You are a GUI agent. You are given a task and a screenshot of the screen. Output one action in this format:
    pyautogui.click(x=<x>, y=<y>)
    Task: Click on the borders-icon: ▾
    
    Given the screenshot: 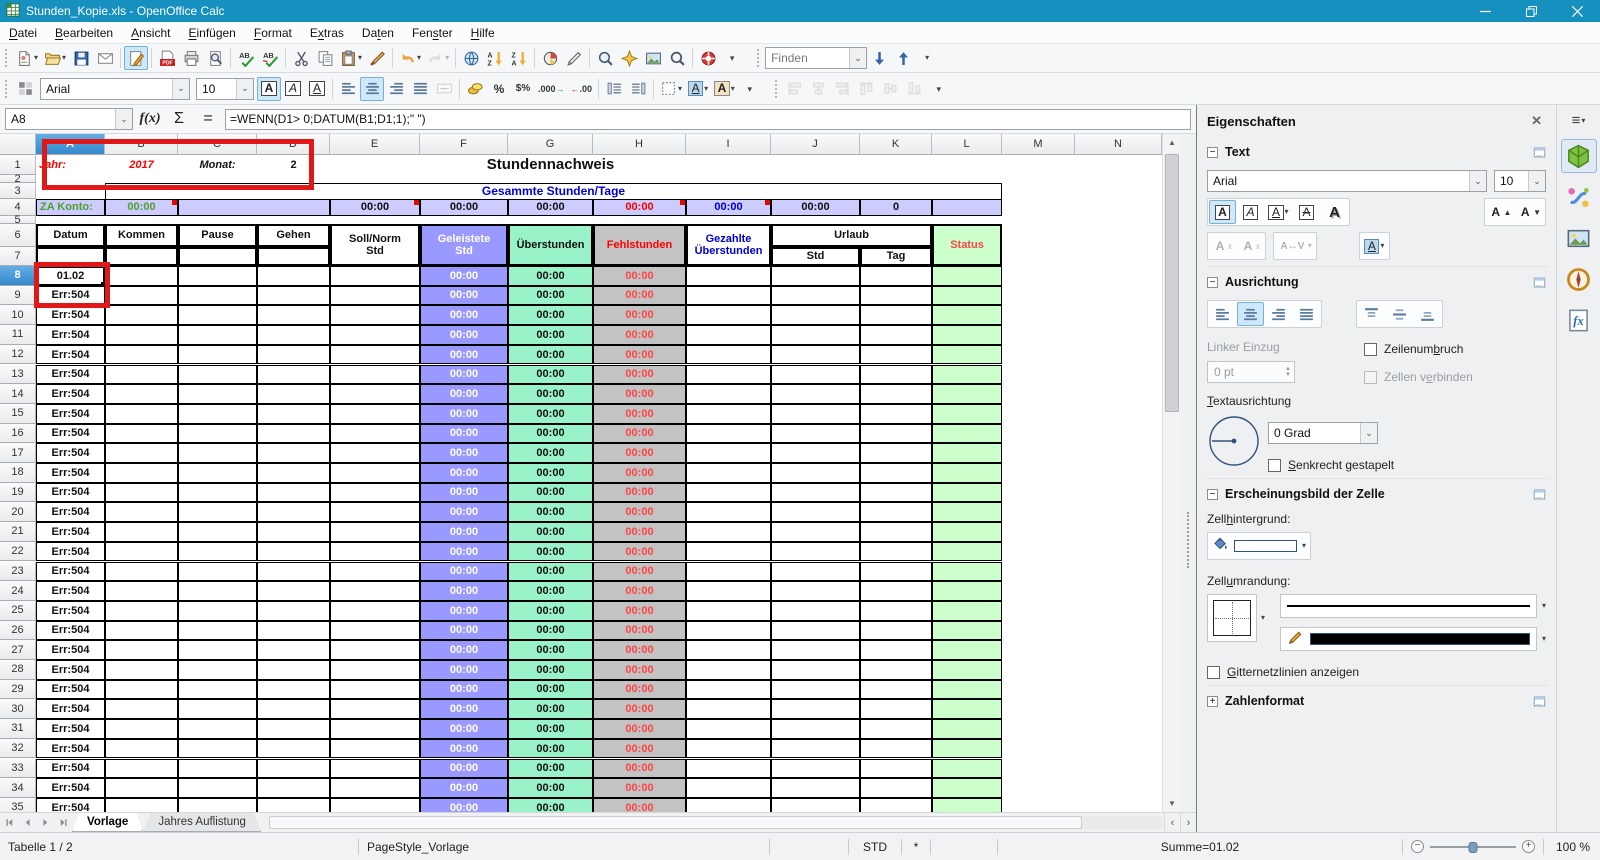 What is the action you would take?
    pyautogui.click(x=671, y=89)
    